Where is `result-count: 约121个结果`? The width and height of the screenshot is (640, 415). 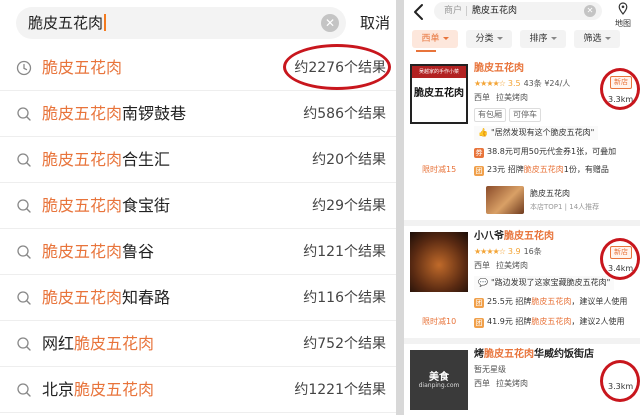
result-count: 约121个结果 is located at coordinates (344, 252).